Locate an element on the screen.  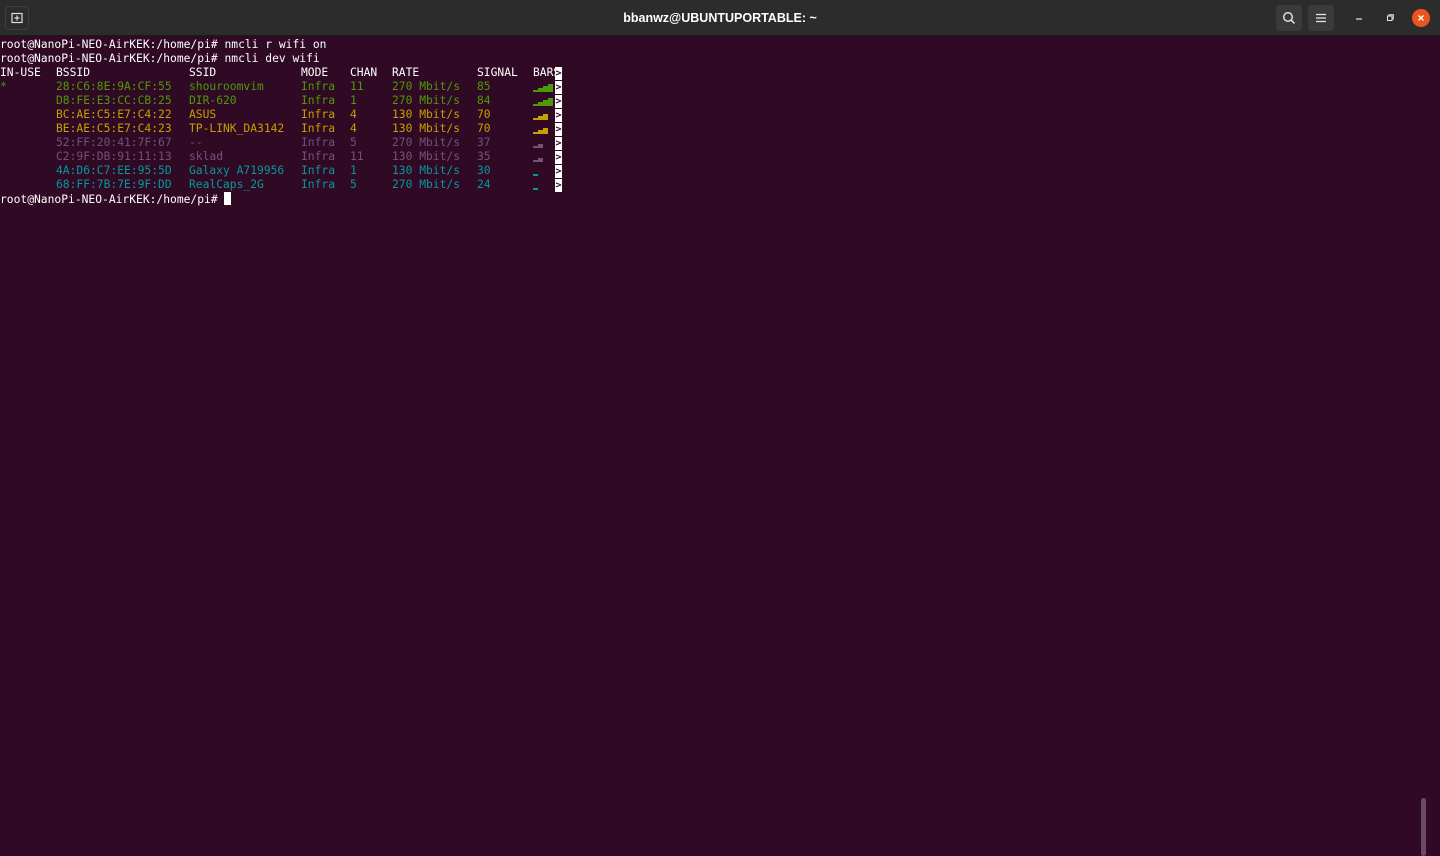
scrollbar is located at coordinates (1423, 827).